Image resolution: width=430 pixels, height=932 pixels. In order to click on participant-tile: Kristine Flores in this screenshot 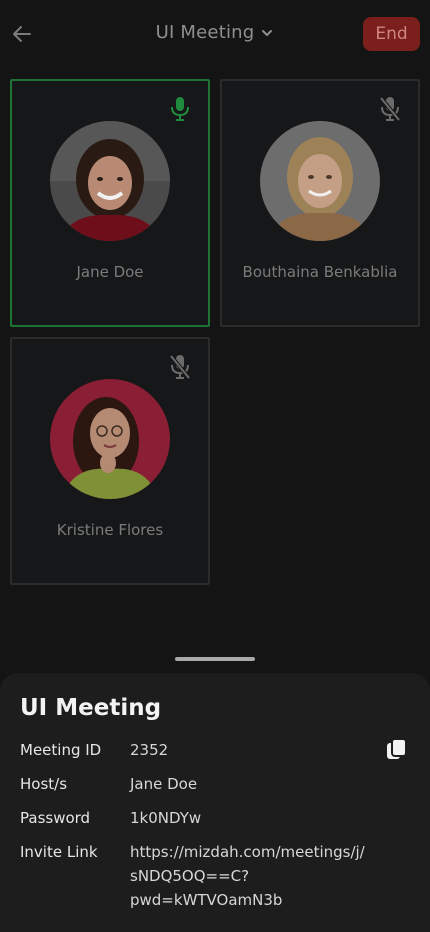, I will do `click(110, 461)`.